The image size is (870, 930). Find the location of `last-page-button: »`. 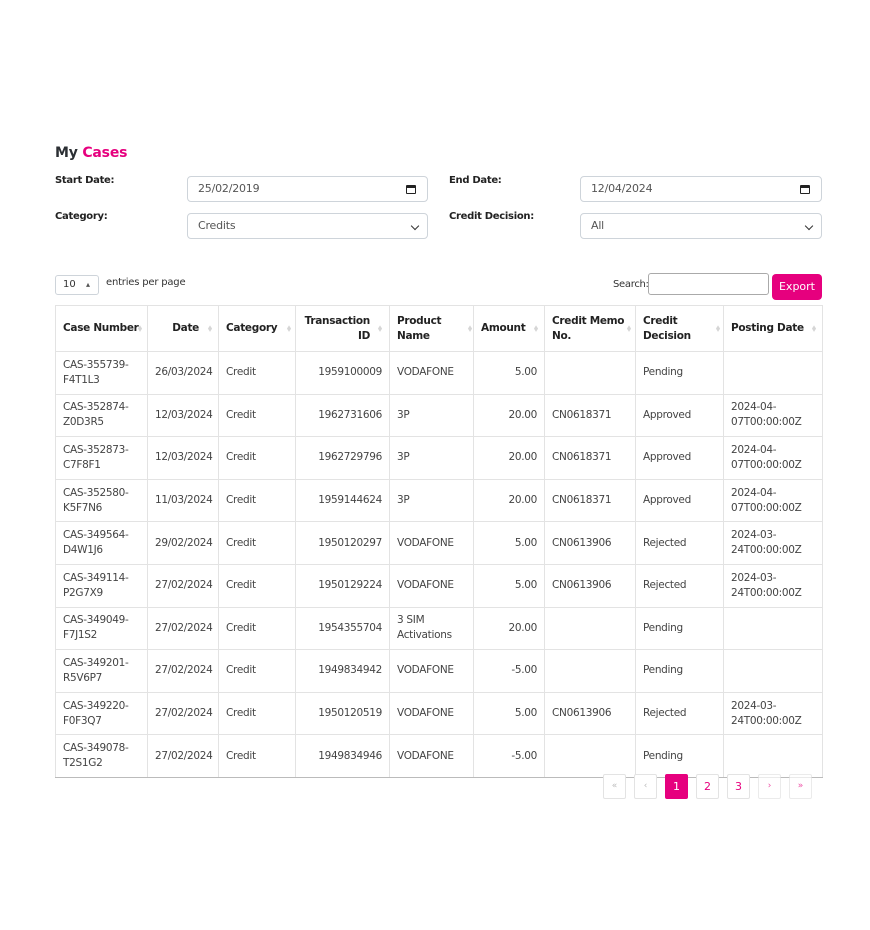

last-page-button: » is located at coordinates (800, 786).